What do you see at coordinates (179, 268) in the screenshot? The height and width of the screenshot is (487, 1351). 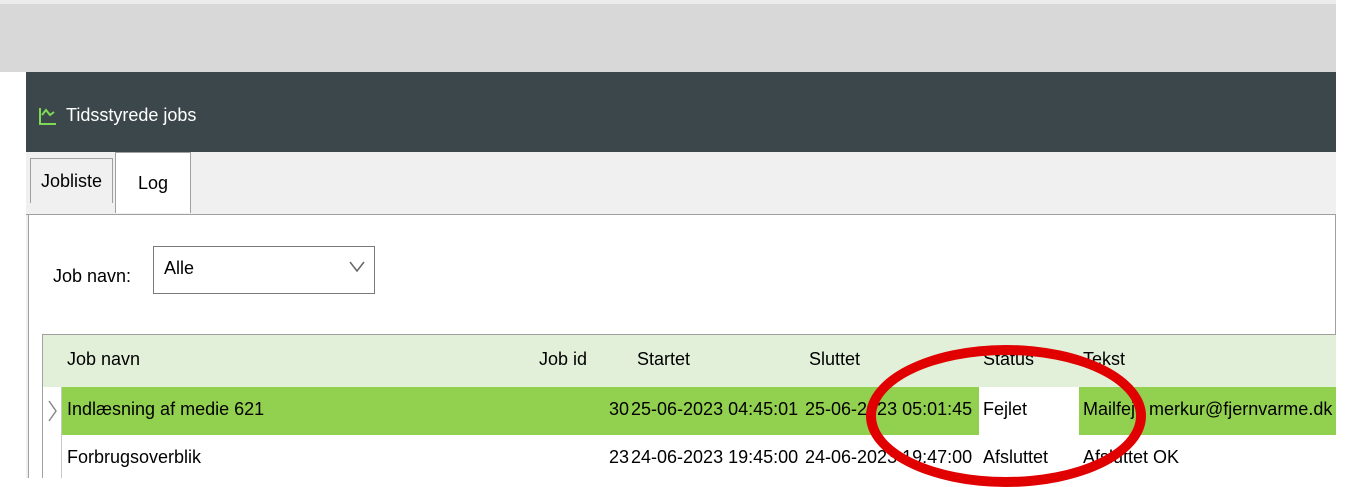 I see `job-name-dropdown-value: Alle` at bounding box center [179, 268].